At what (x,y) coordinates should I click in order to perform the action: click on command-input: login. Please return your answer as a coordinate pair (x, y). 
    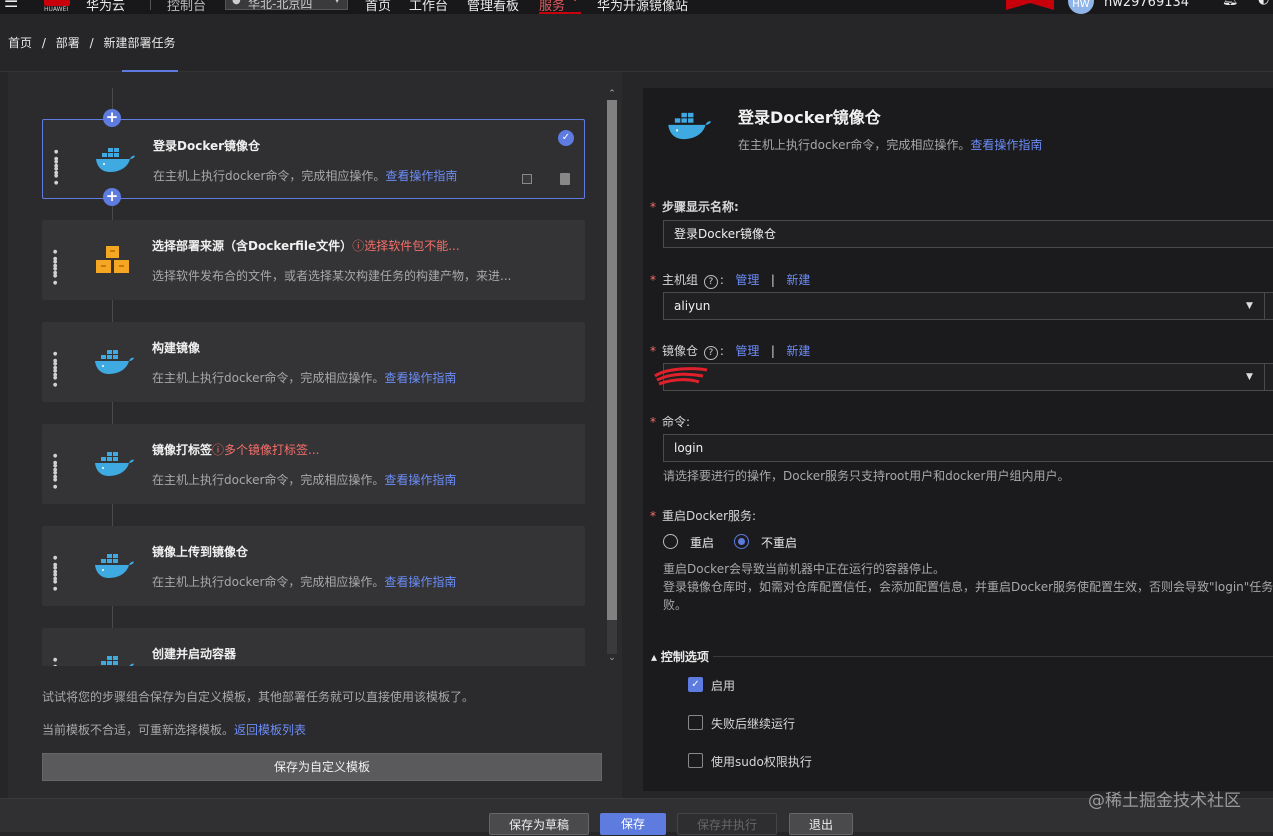
    Looking at the image, I should click on (968, 448).